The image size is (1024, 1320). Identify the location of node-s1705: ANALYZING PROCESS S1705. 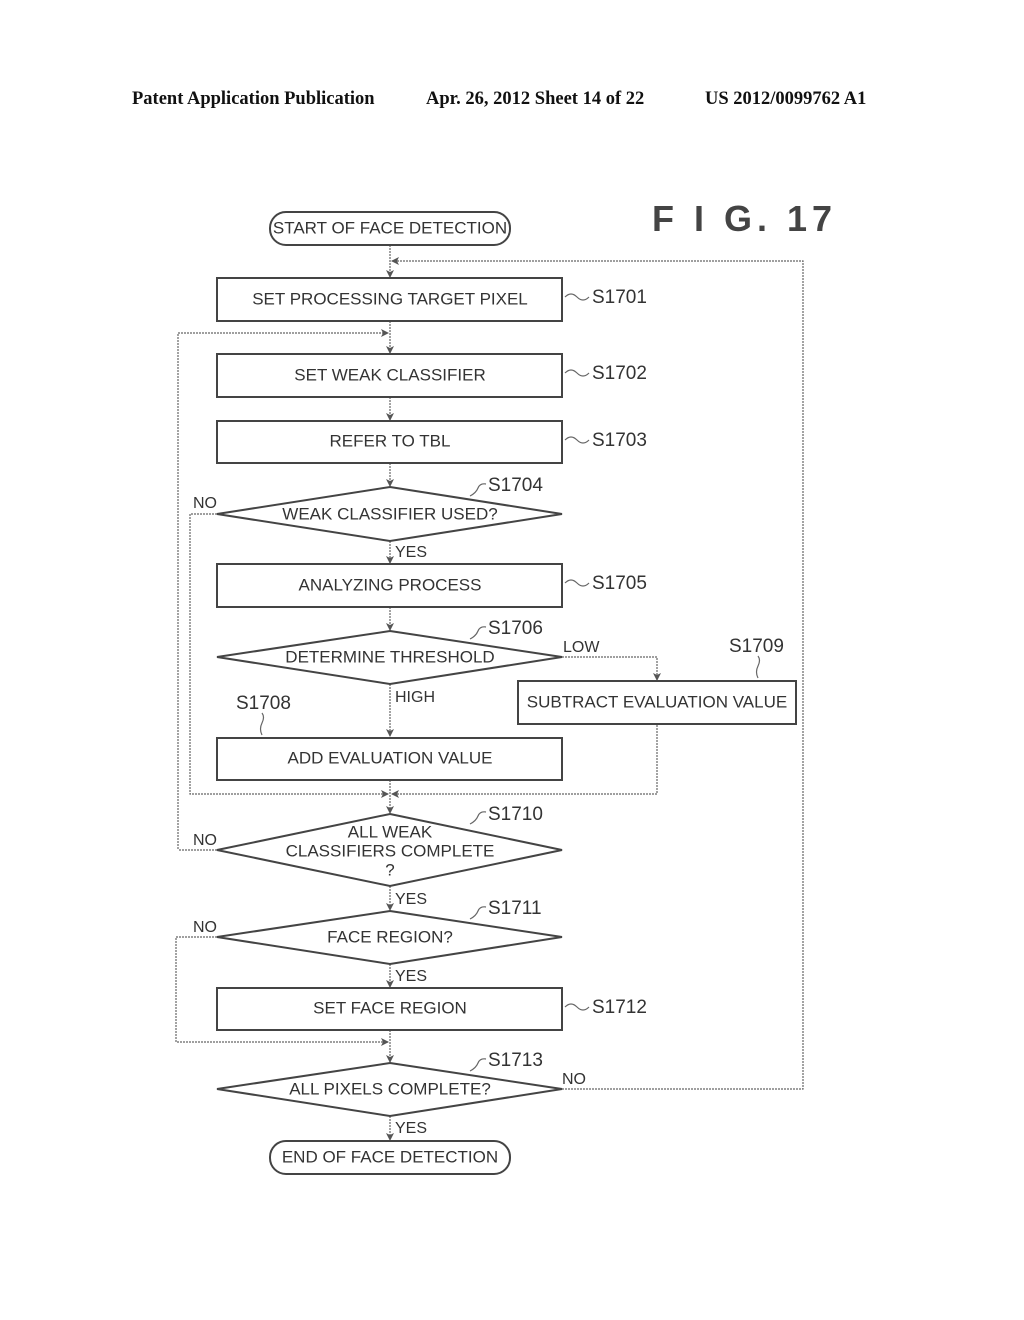
(431, 585).